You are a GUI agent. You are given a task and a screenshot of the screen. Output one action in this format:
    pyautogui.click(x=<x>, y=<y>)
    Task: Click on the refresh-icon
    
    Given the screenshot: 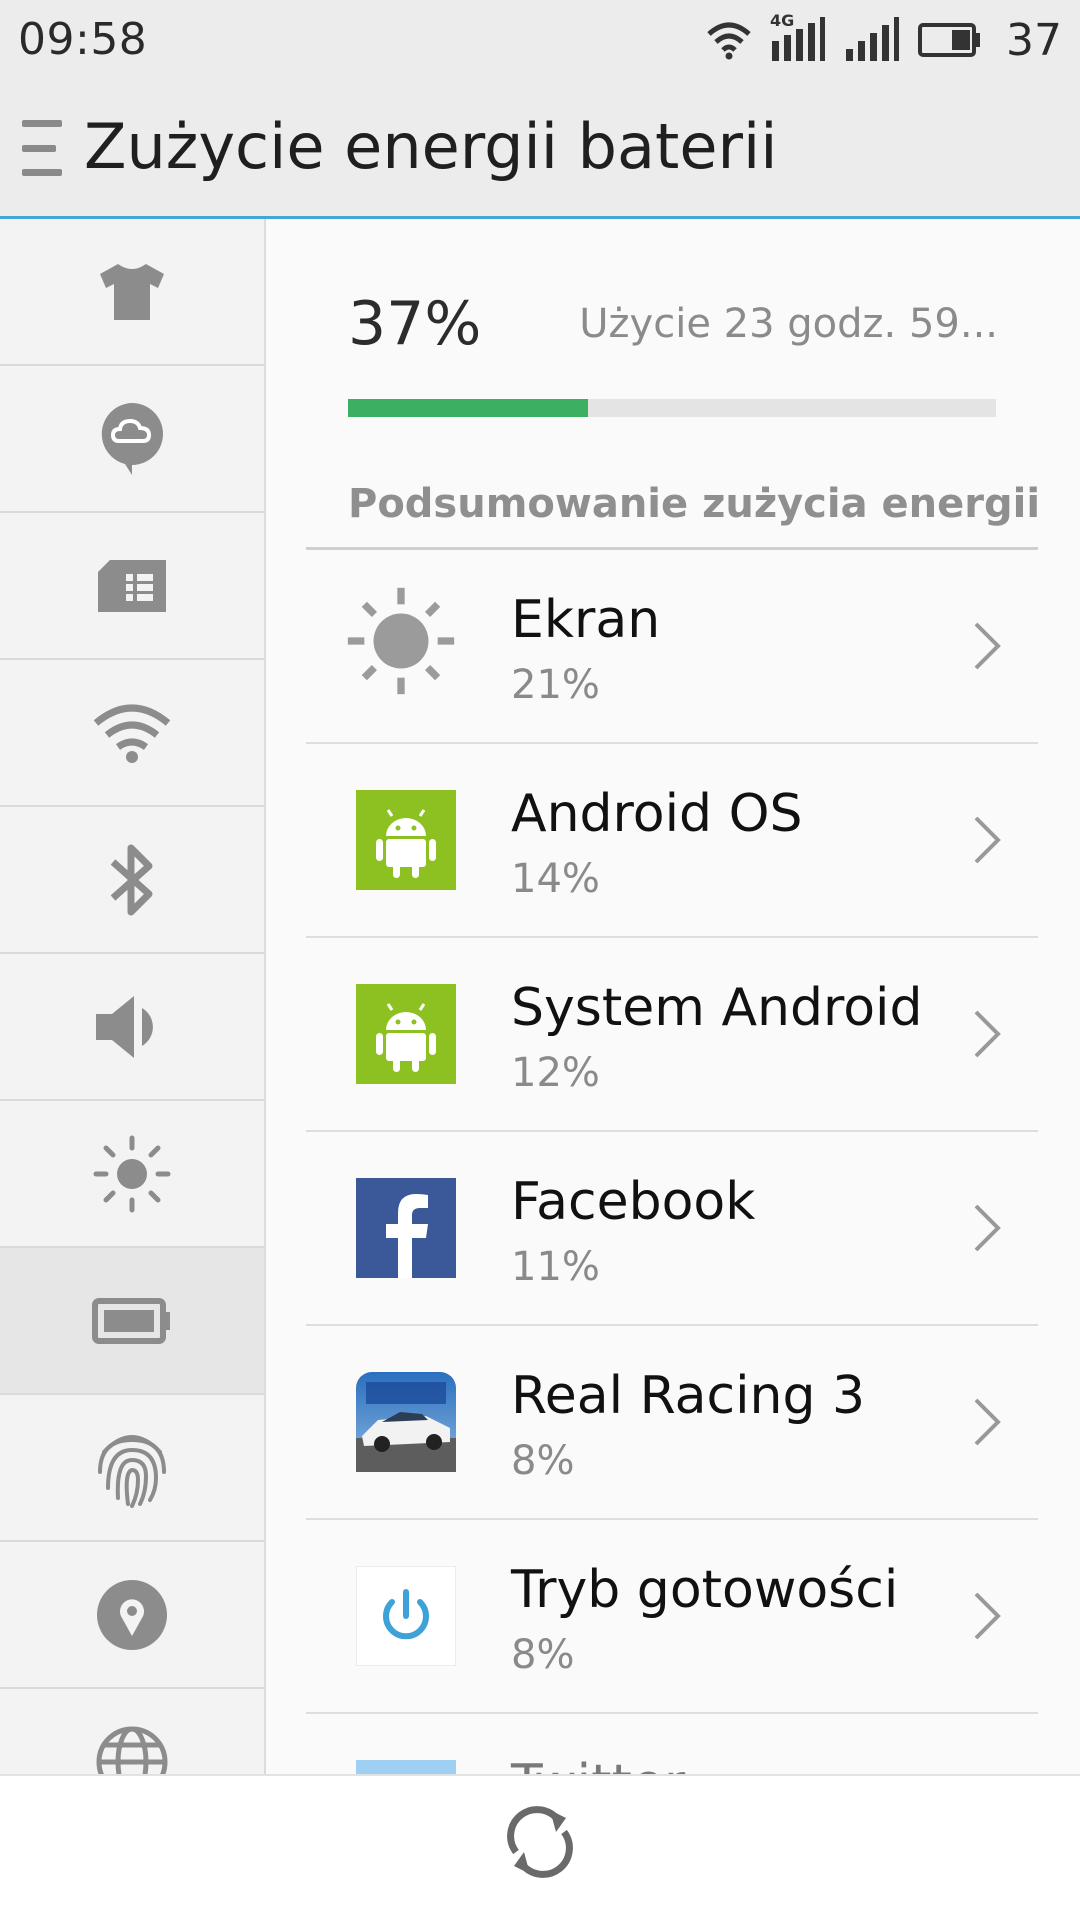 What is the action you would take?
    pyautogui.click(x=540, y=1842)
    